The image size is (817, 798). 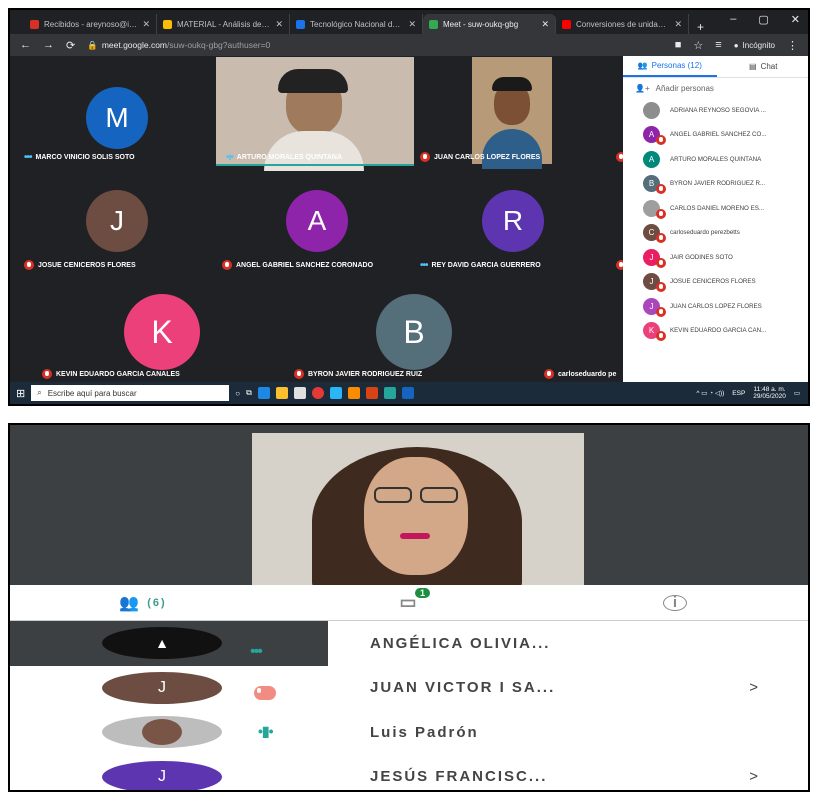 What do you see at coordinates (718, 45) in the screenshot?
I see `media-icon: ≡` at bounding box center [718, 45].